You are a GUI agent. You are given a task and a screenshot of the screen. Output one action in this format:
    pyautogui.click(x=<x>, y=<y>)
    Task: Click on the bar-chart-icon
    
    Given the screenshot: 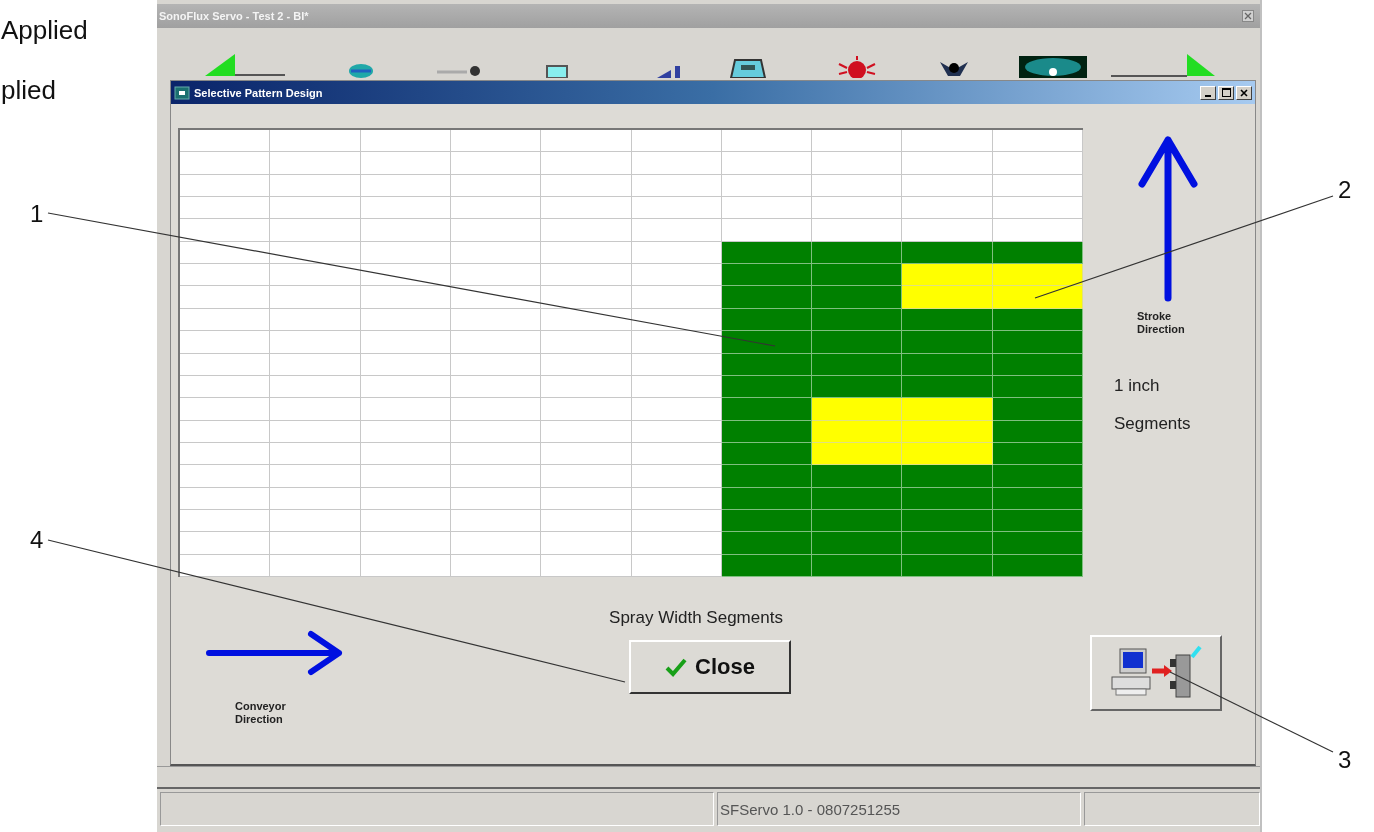 What is the action you would take?
    pyautogui.click(x=669, y=71)
    